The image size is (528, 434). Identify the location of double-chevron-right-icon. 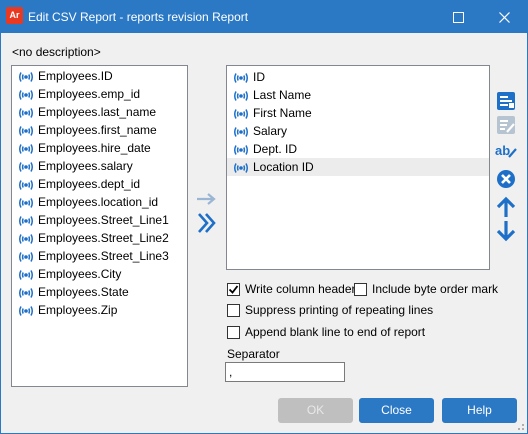
(207, 223).